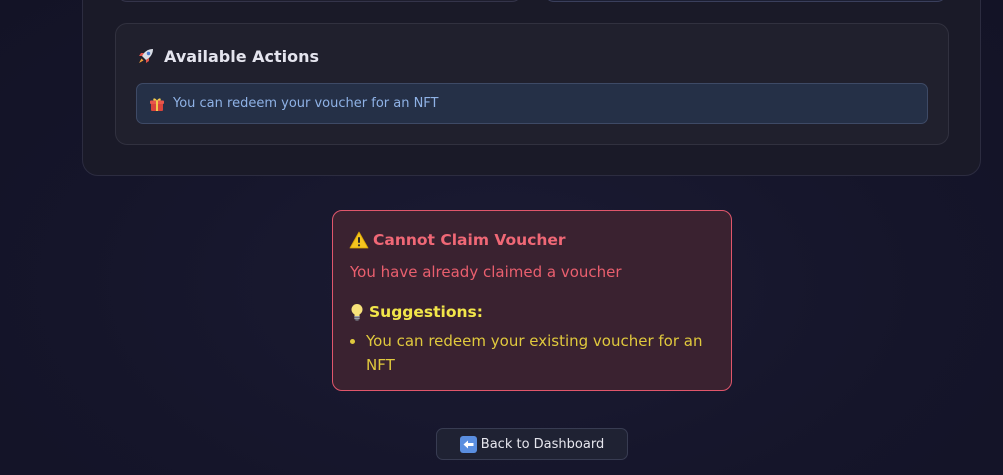 This screenshot has height=475, width=1003. I want to click on available-actions-heading: Available Actions, so click(227, 56).